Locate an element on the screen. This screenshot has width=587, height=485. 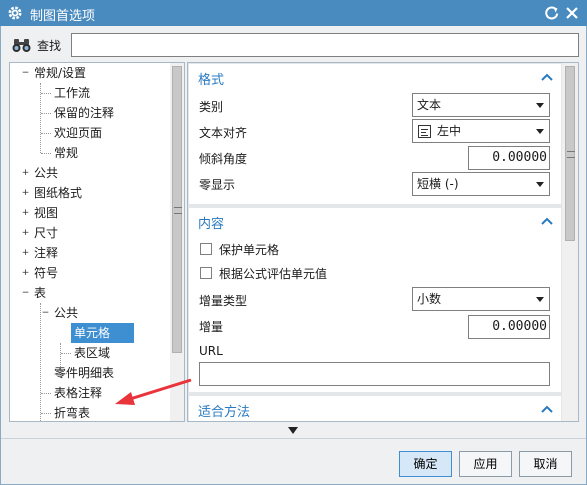
search-bar: 查找 is located at coordinates (294, 45).